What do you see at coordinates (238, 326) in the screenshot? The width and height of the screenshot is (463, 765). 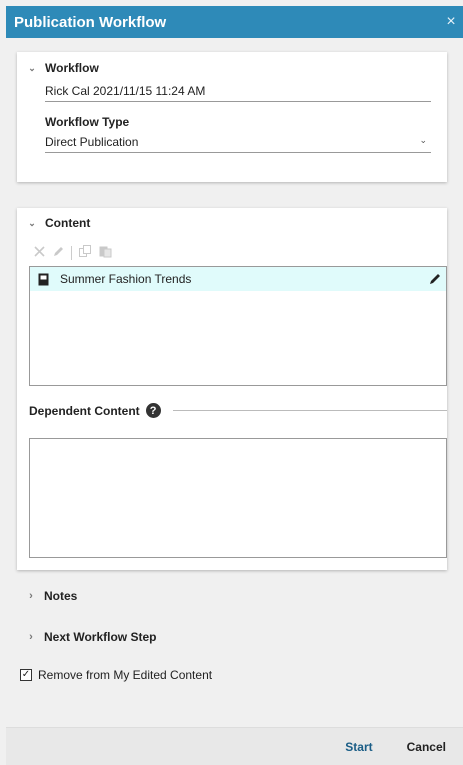 I see `content-list: Summer Fashion Trends` at bounding box center [238, 326].